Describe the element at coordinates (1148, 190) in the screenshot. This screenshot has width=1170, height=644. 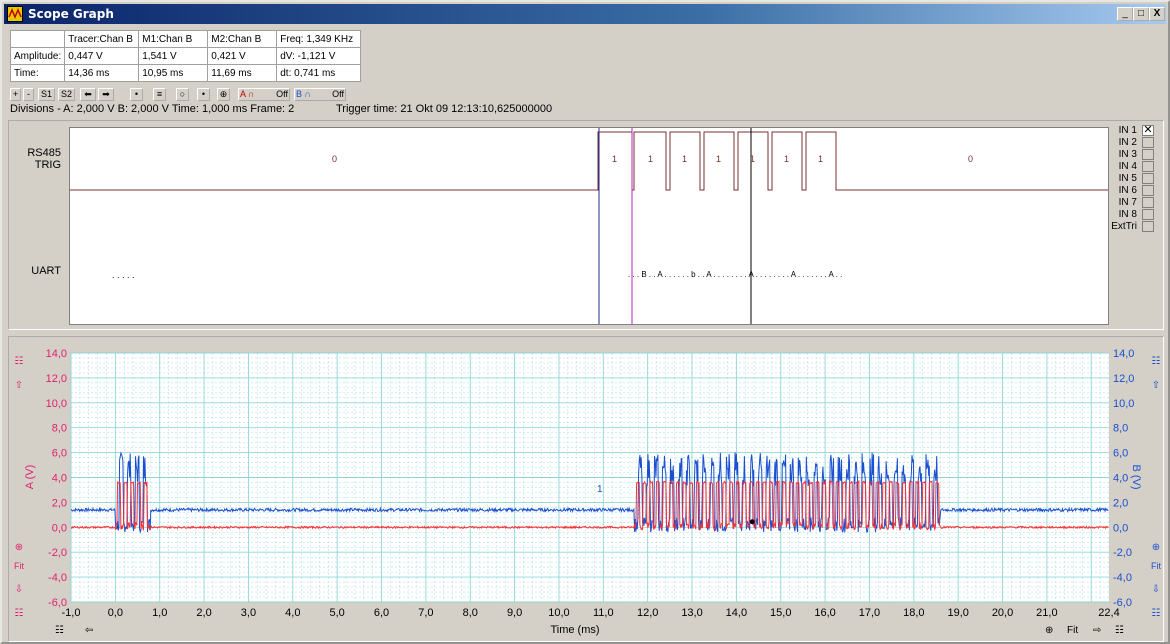
I see `input-6-checkbox` at that location.